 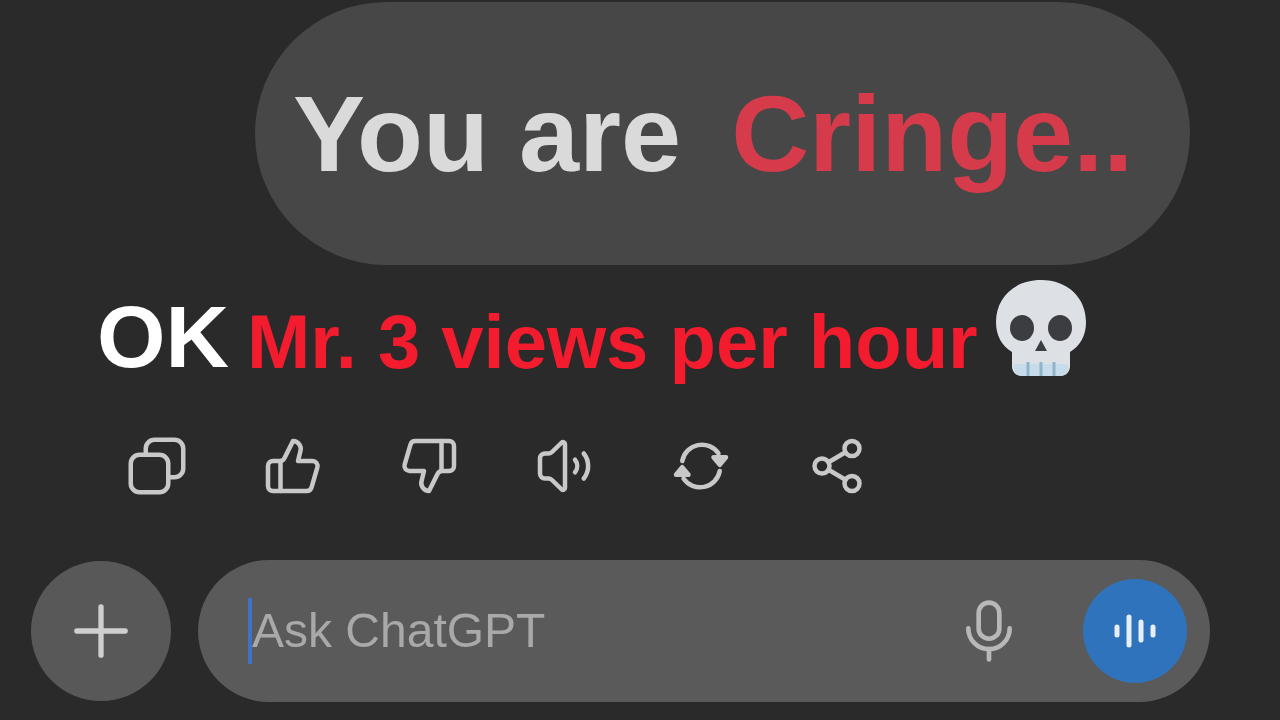 I want to click on plus-icon, so click(x=101, y=631).